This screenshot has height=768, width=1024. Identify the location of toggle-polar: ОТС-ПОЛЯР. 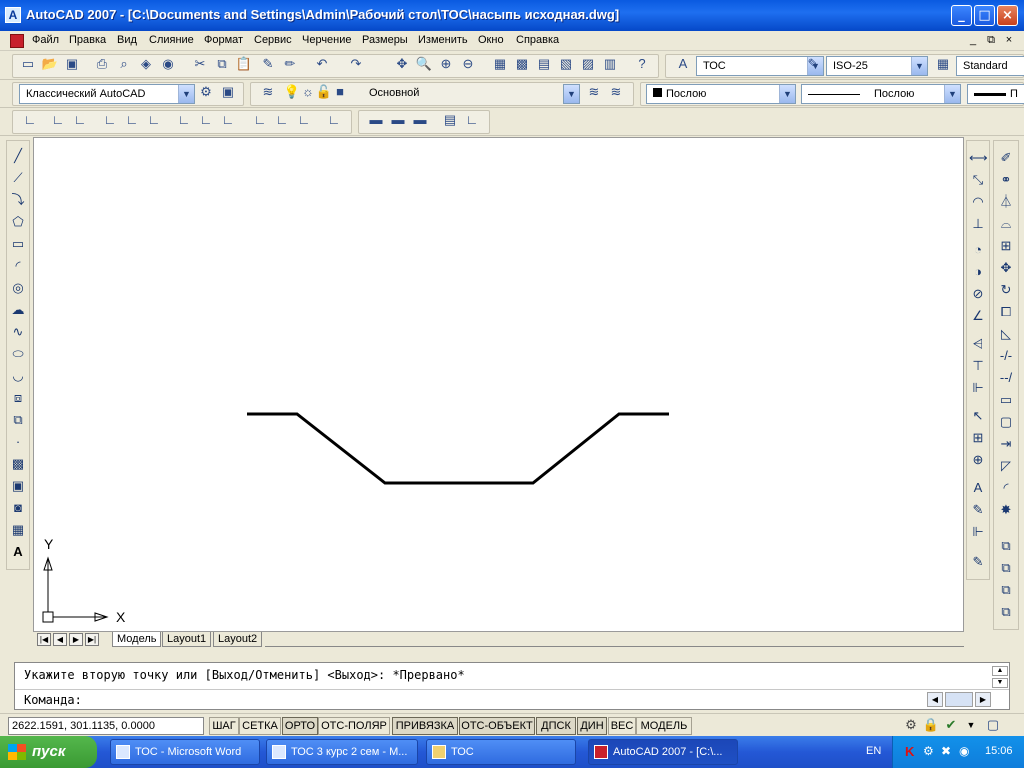
(354, 726).